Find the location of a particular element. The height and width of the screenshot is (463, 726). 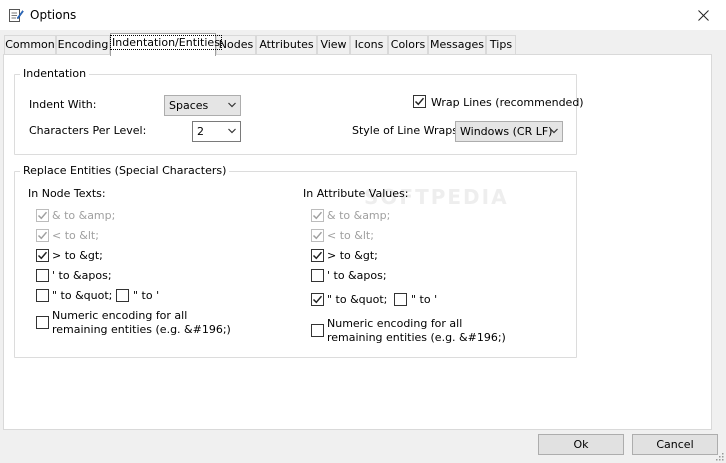

attr-amp-checkbox is located at coordinates (317, 215).